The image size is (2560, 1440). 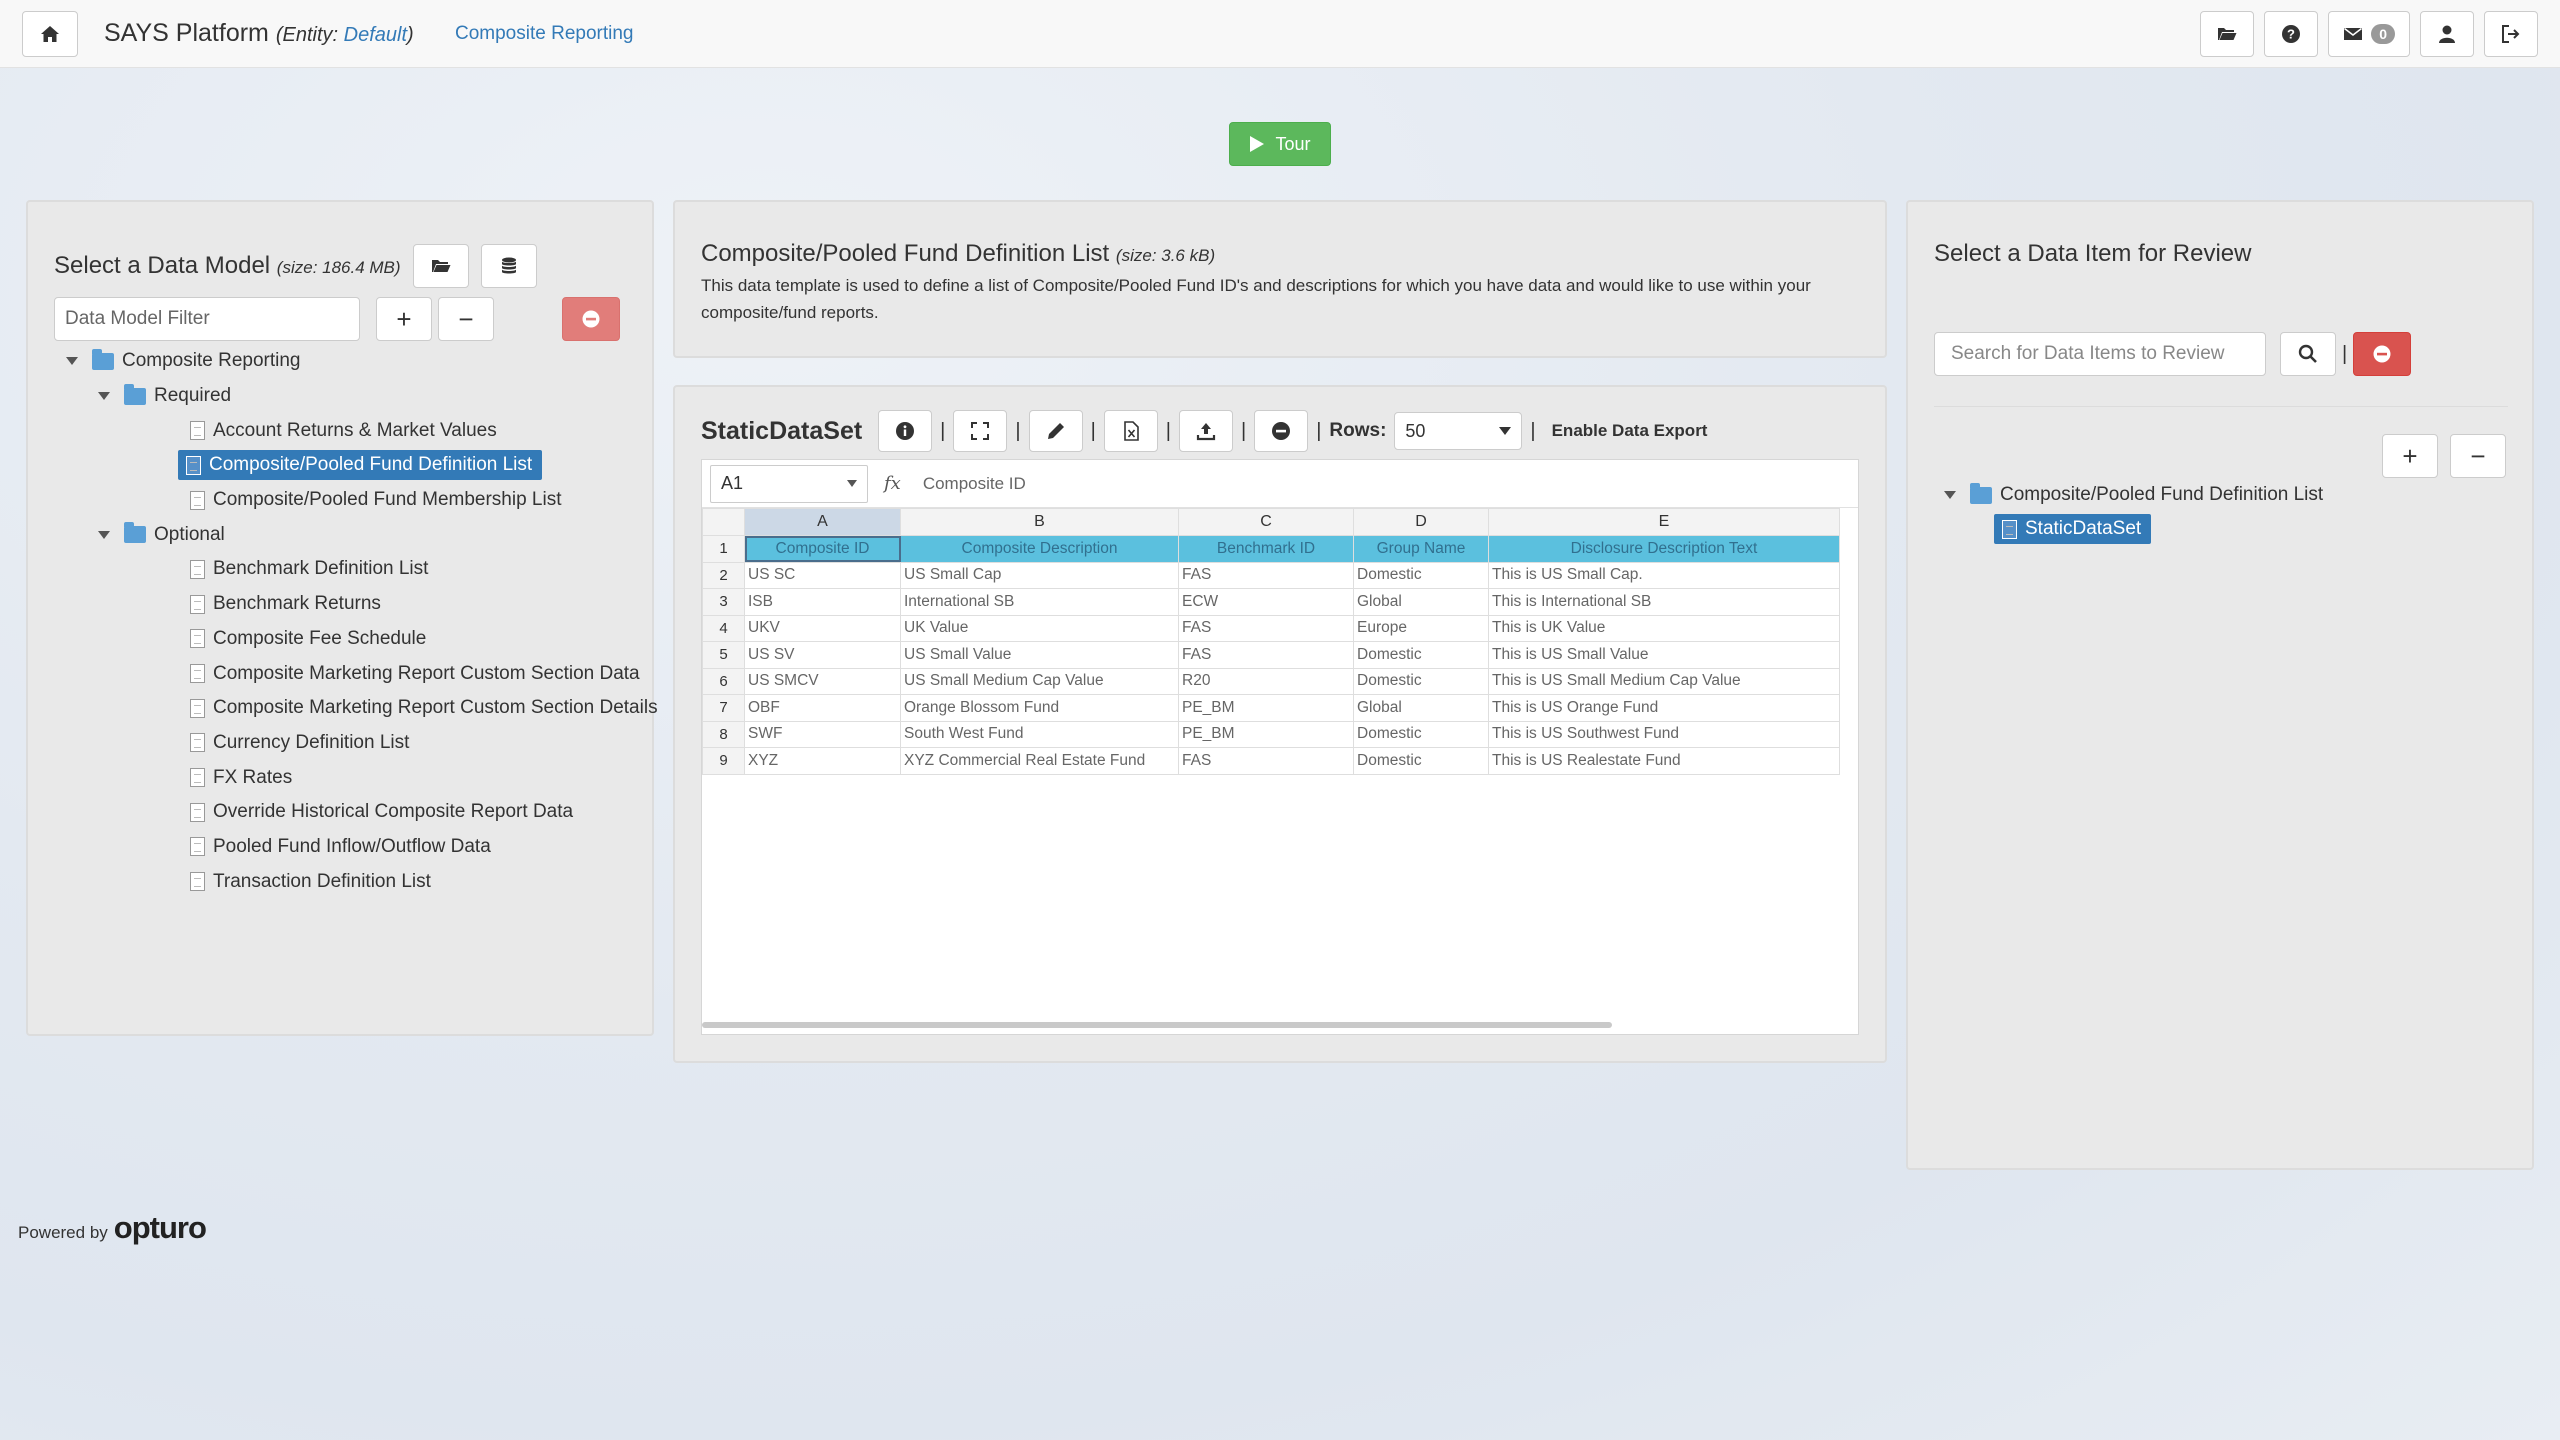 What do you see at coordinates (2410, 456) in the screenshot?
I see `expand-all-button: +` at bounding box center [2410, 456].